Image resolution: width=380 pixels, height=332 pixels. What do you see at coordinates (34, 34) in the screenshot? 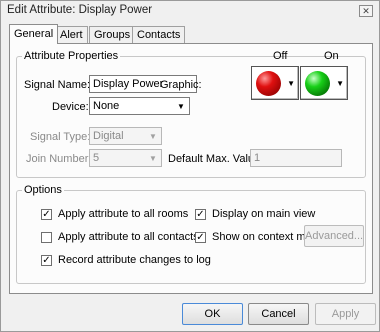
I see `tab-general: General` at bounding box center [34, 34].